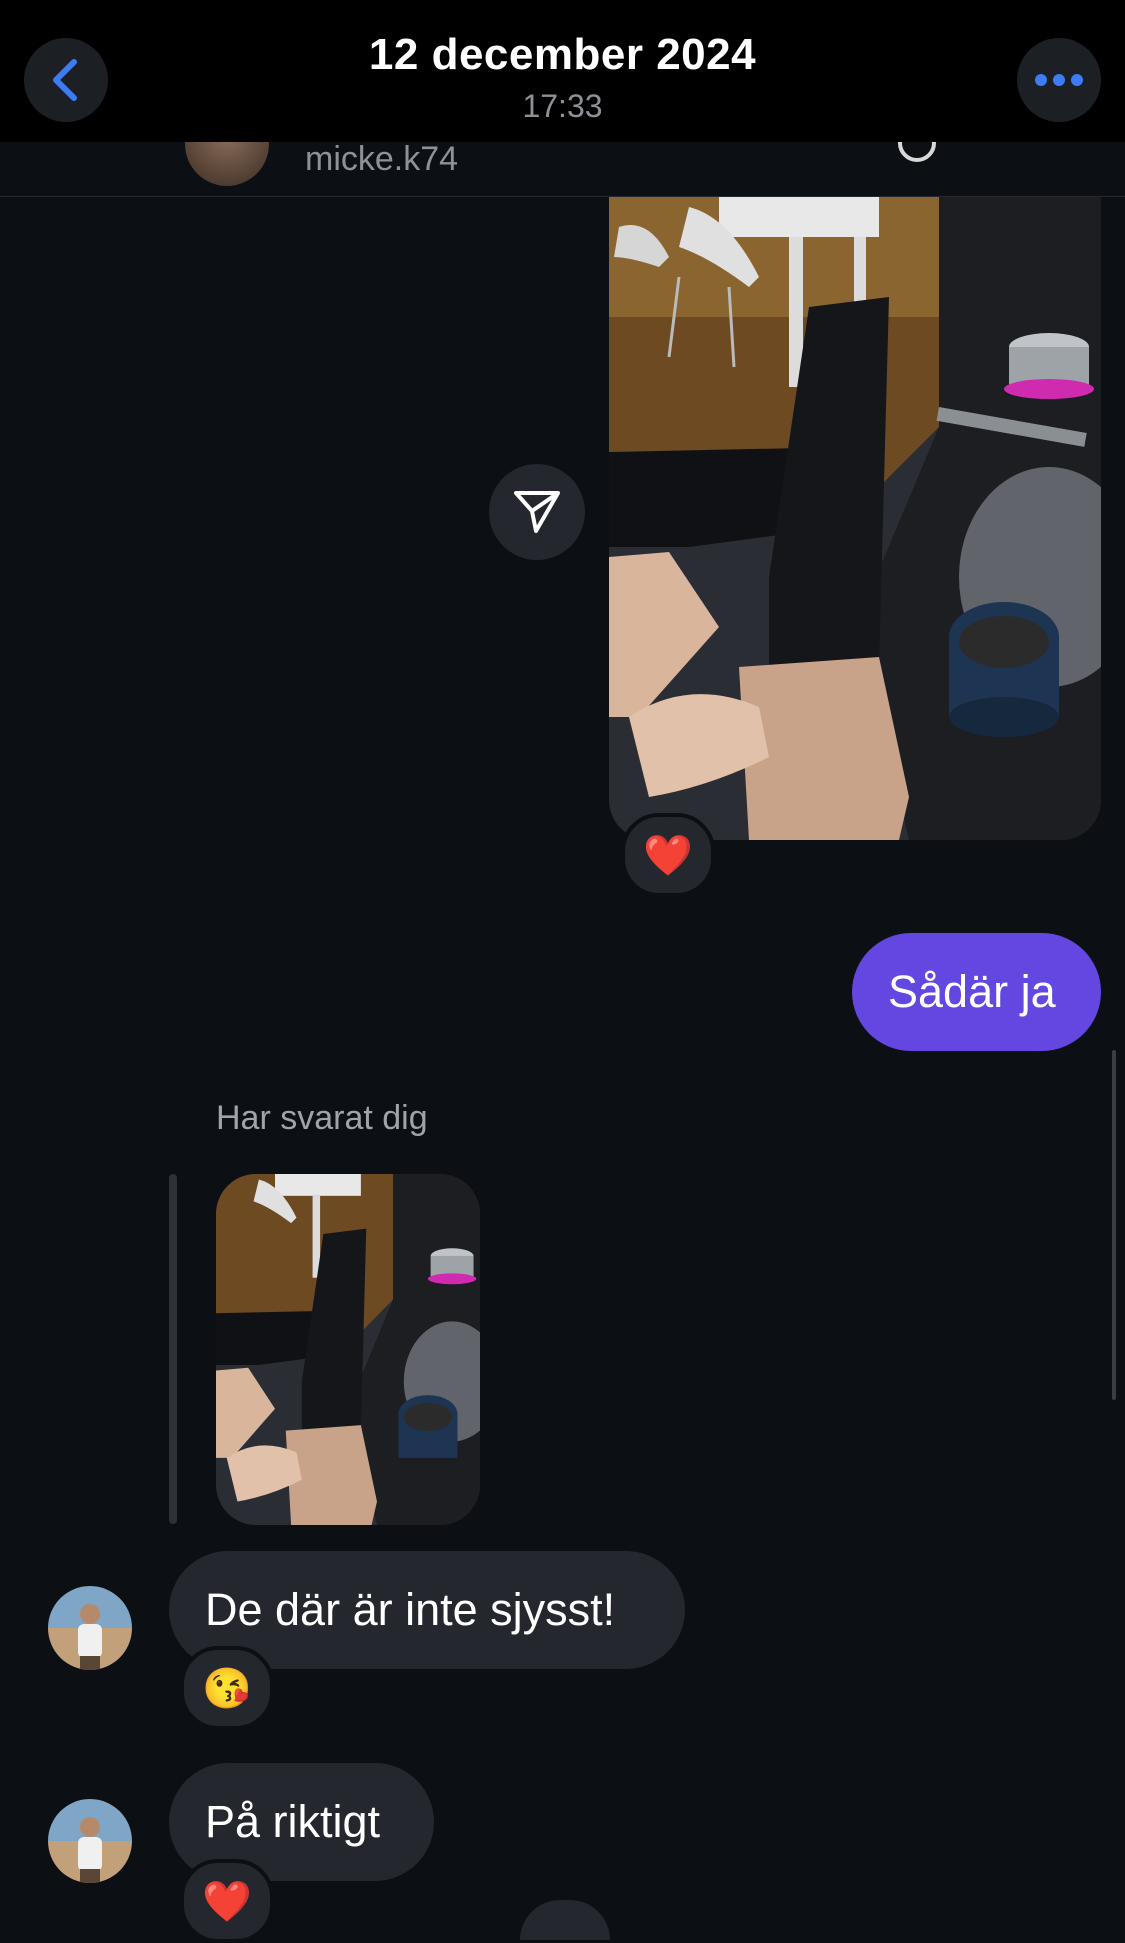  I want to click on quoted-photo, so click(348, 1349).